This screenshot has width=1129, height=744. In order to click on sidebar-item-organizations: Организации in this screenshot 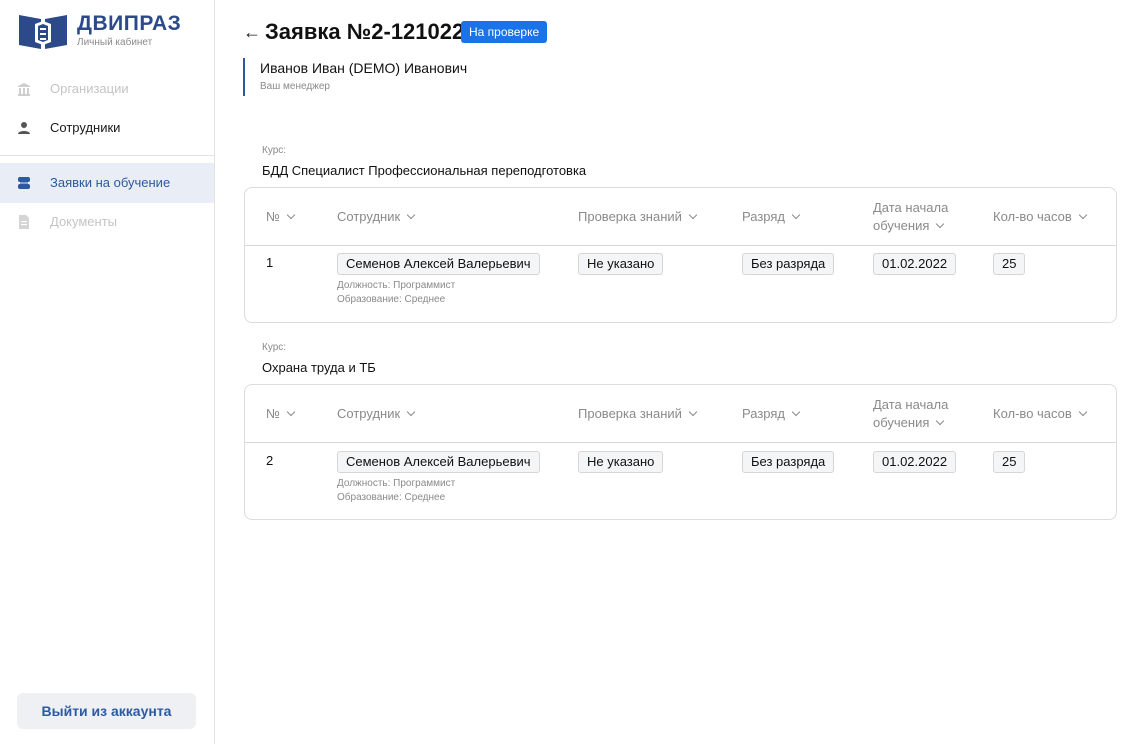, I will do `click(107, 89)`.